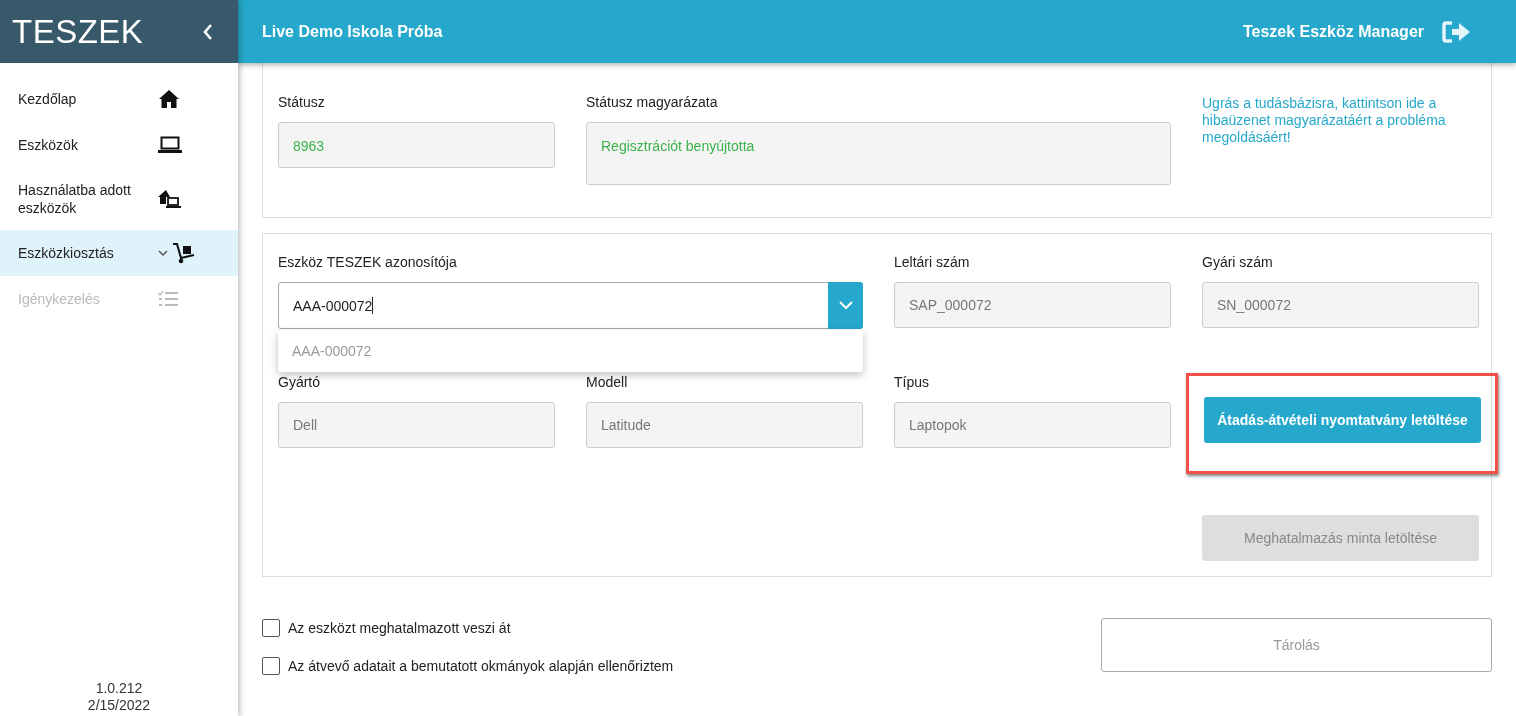 This screenshot has width=1516, height=716. Describe the element at coordinates (78, 31) in the screenshot. I see `logo-text: TESZEK` at that location.